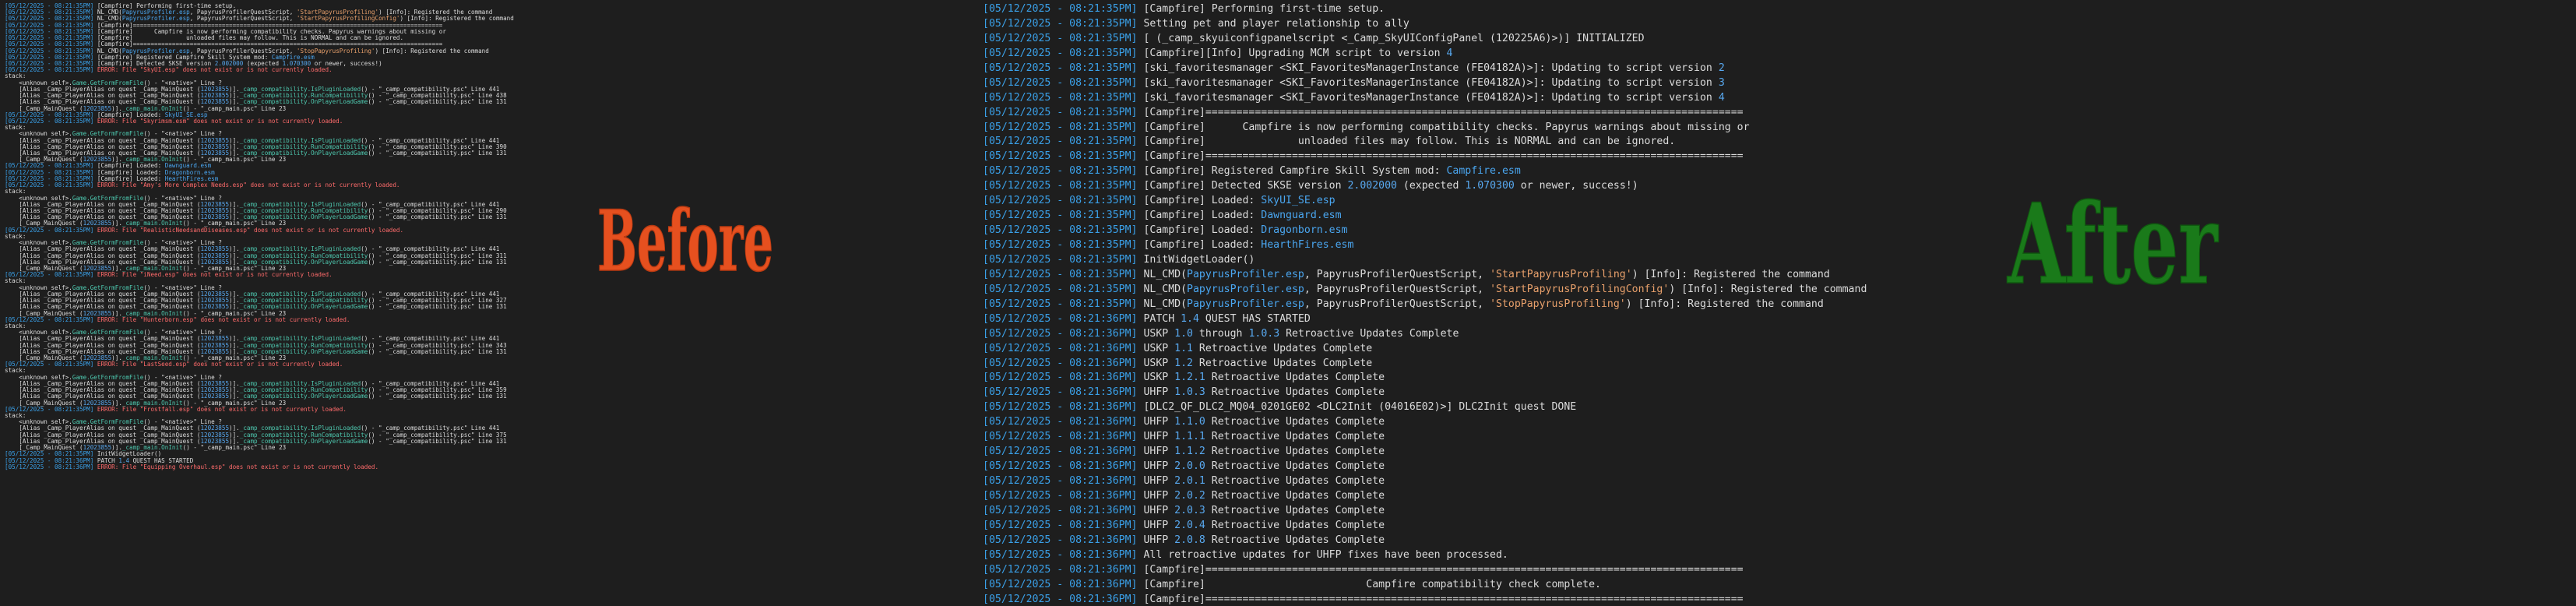 Image resolution: width=2576 pixels, height=606 pixels. Describe the element at coordinates (1189, 540) in the screenshot. I see `log-text: 2.0.8` at that location.